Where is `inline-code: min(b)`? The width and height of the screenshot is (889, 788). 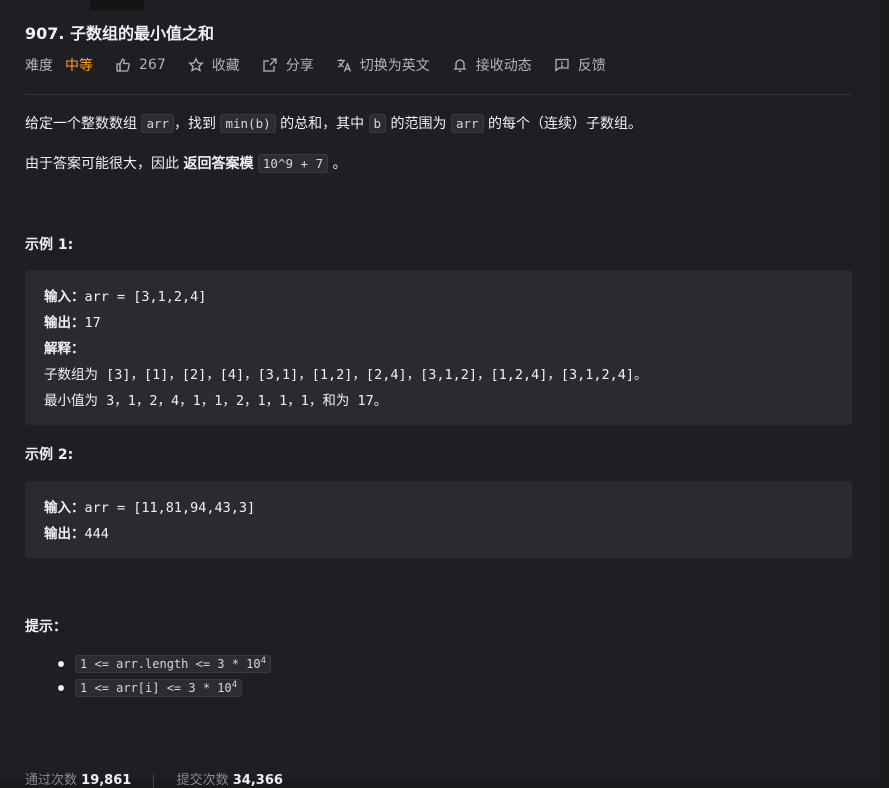
inline-code: min(b) is located at coordinates (248, 123).